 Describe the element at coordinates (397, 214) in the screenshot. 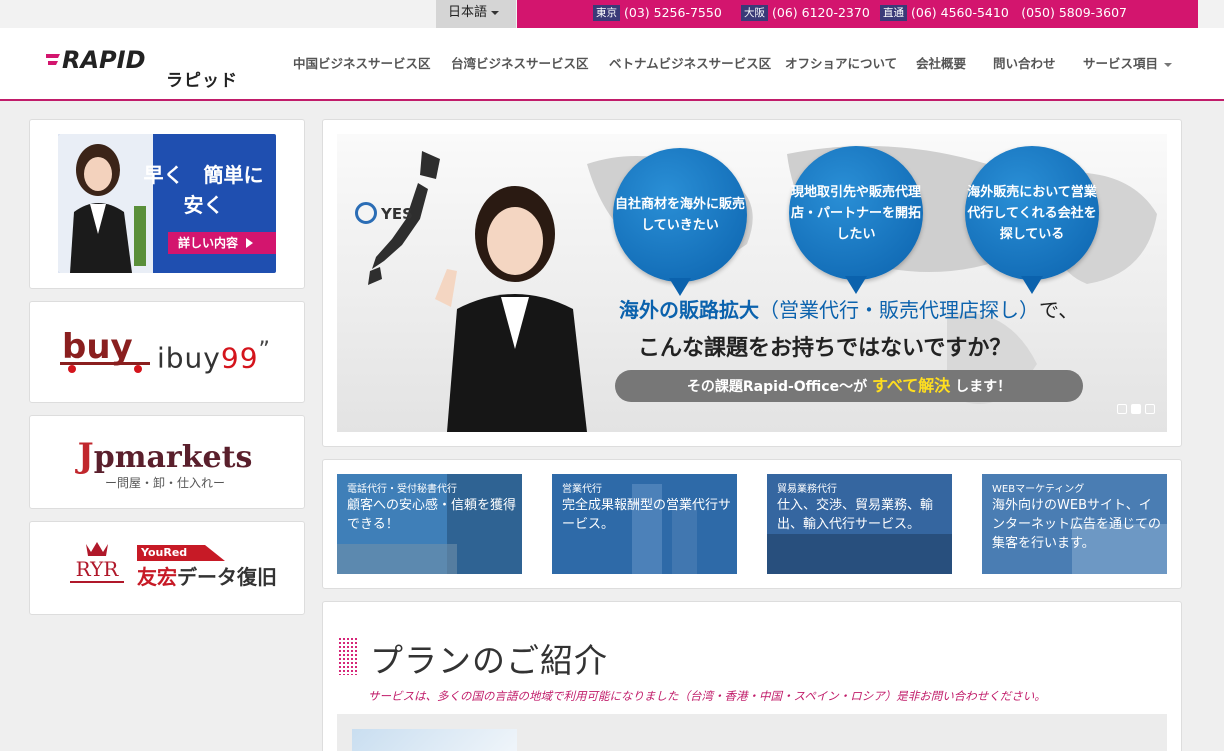

I see `yes-logo-text: YES` at that location.